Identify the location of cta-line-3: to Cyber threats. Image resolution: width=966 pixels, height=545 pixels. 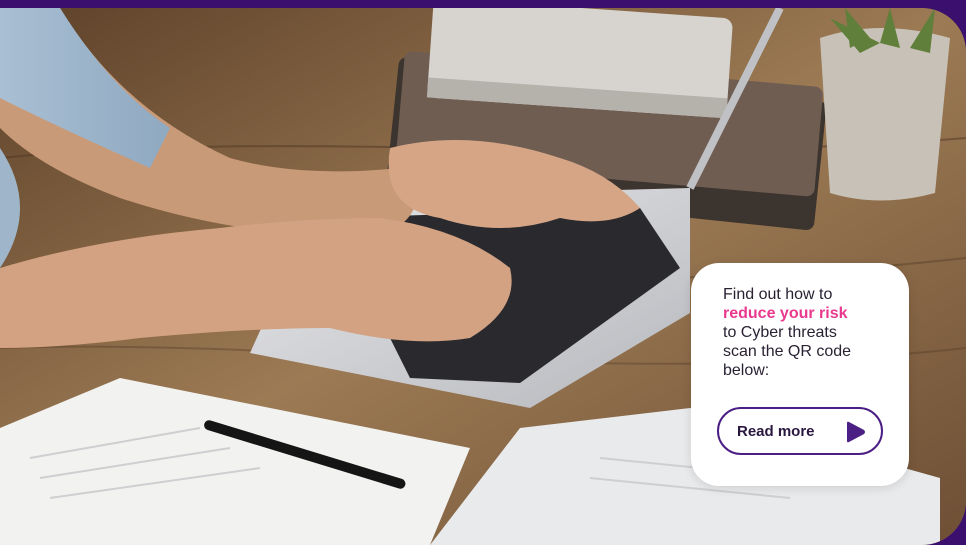
(780, 332).